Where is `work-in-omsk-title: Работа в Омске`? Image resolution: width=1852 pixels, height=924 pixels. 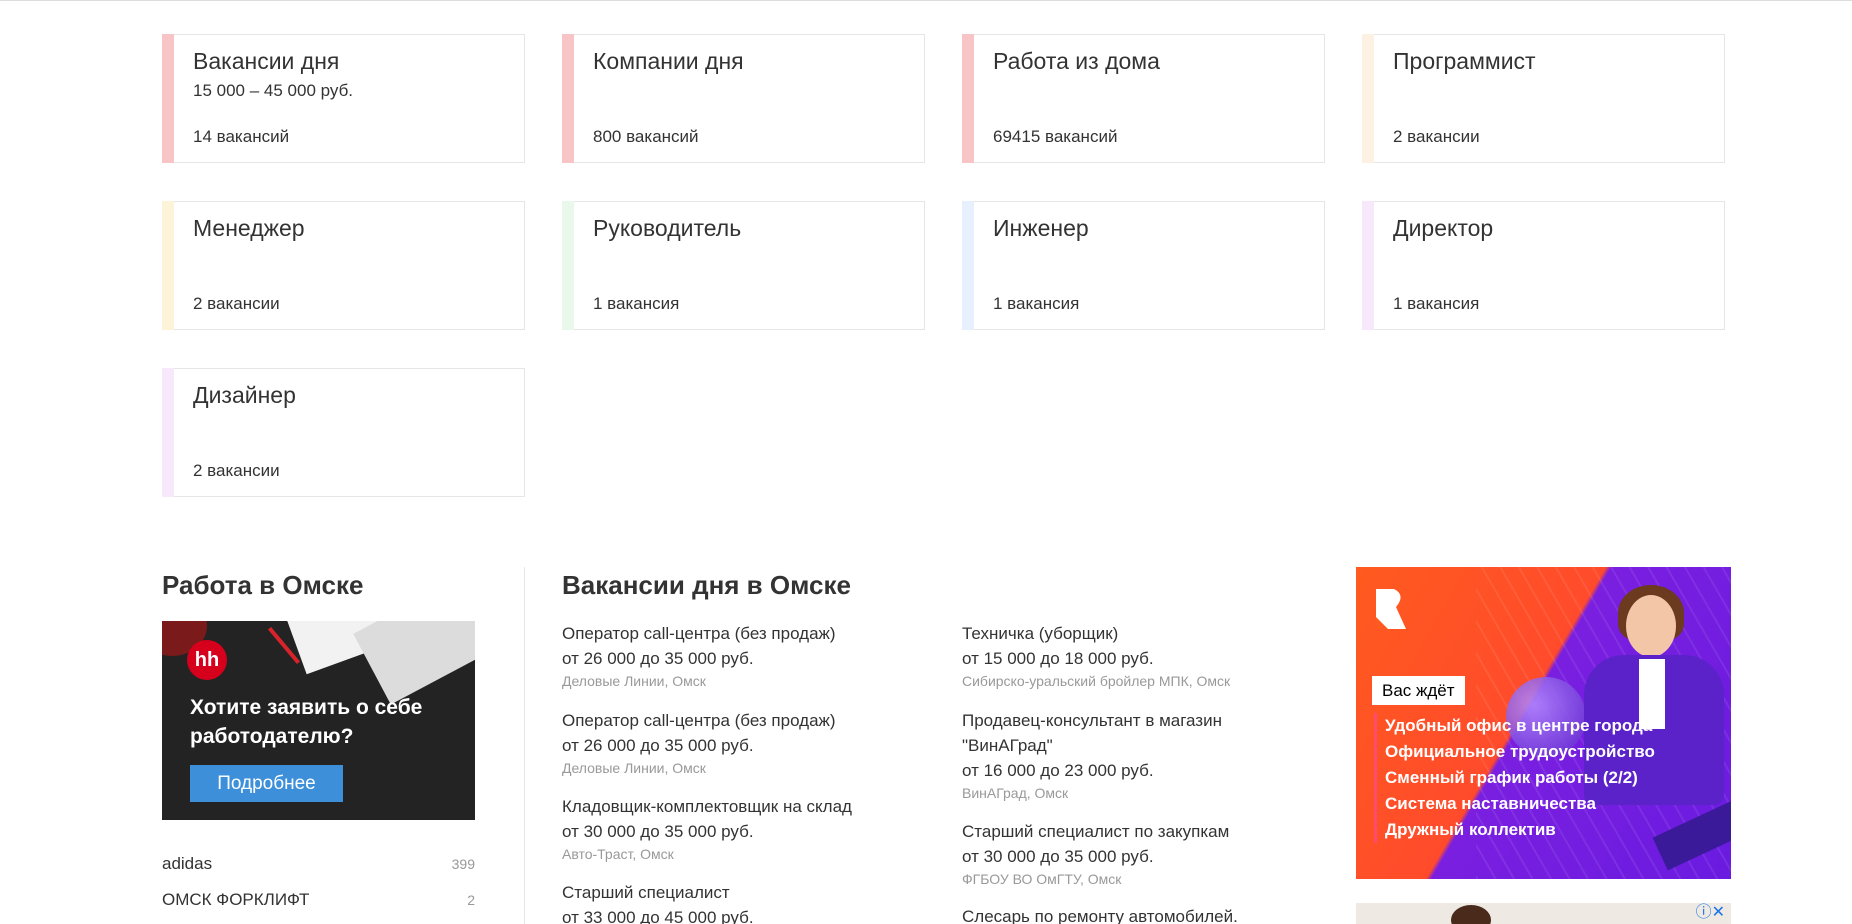
work-in-omsk-title: Работа в Омске is located at coordinates (263, 585).